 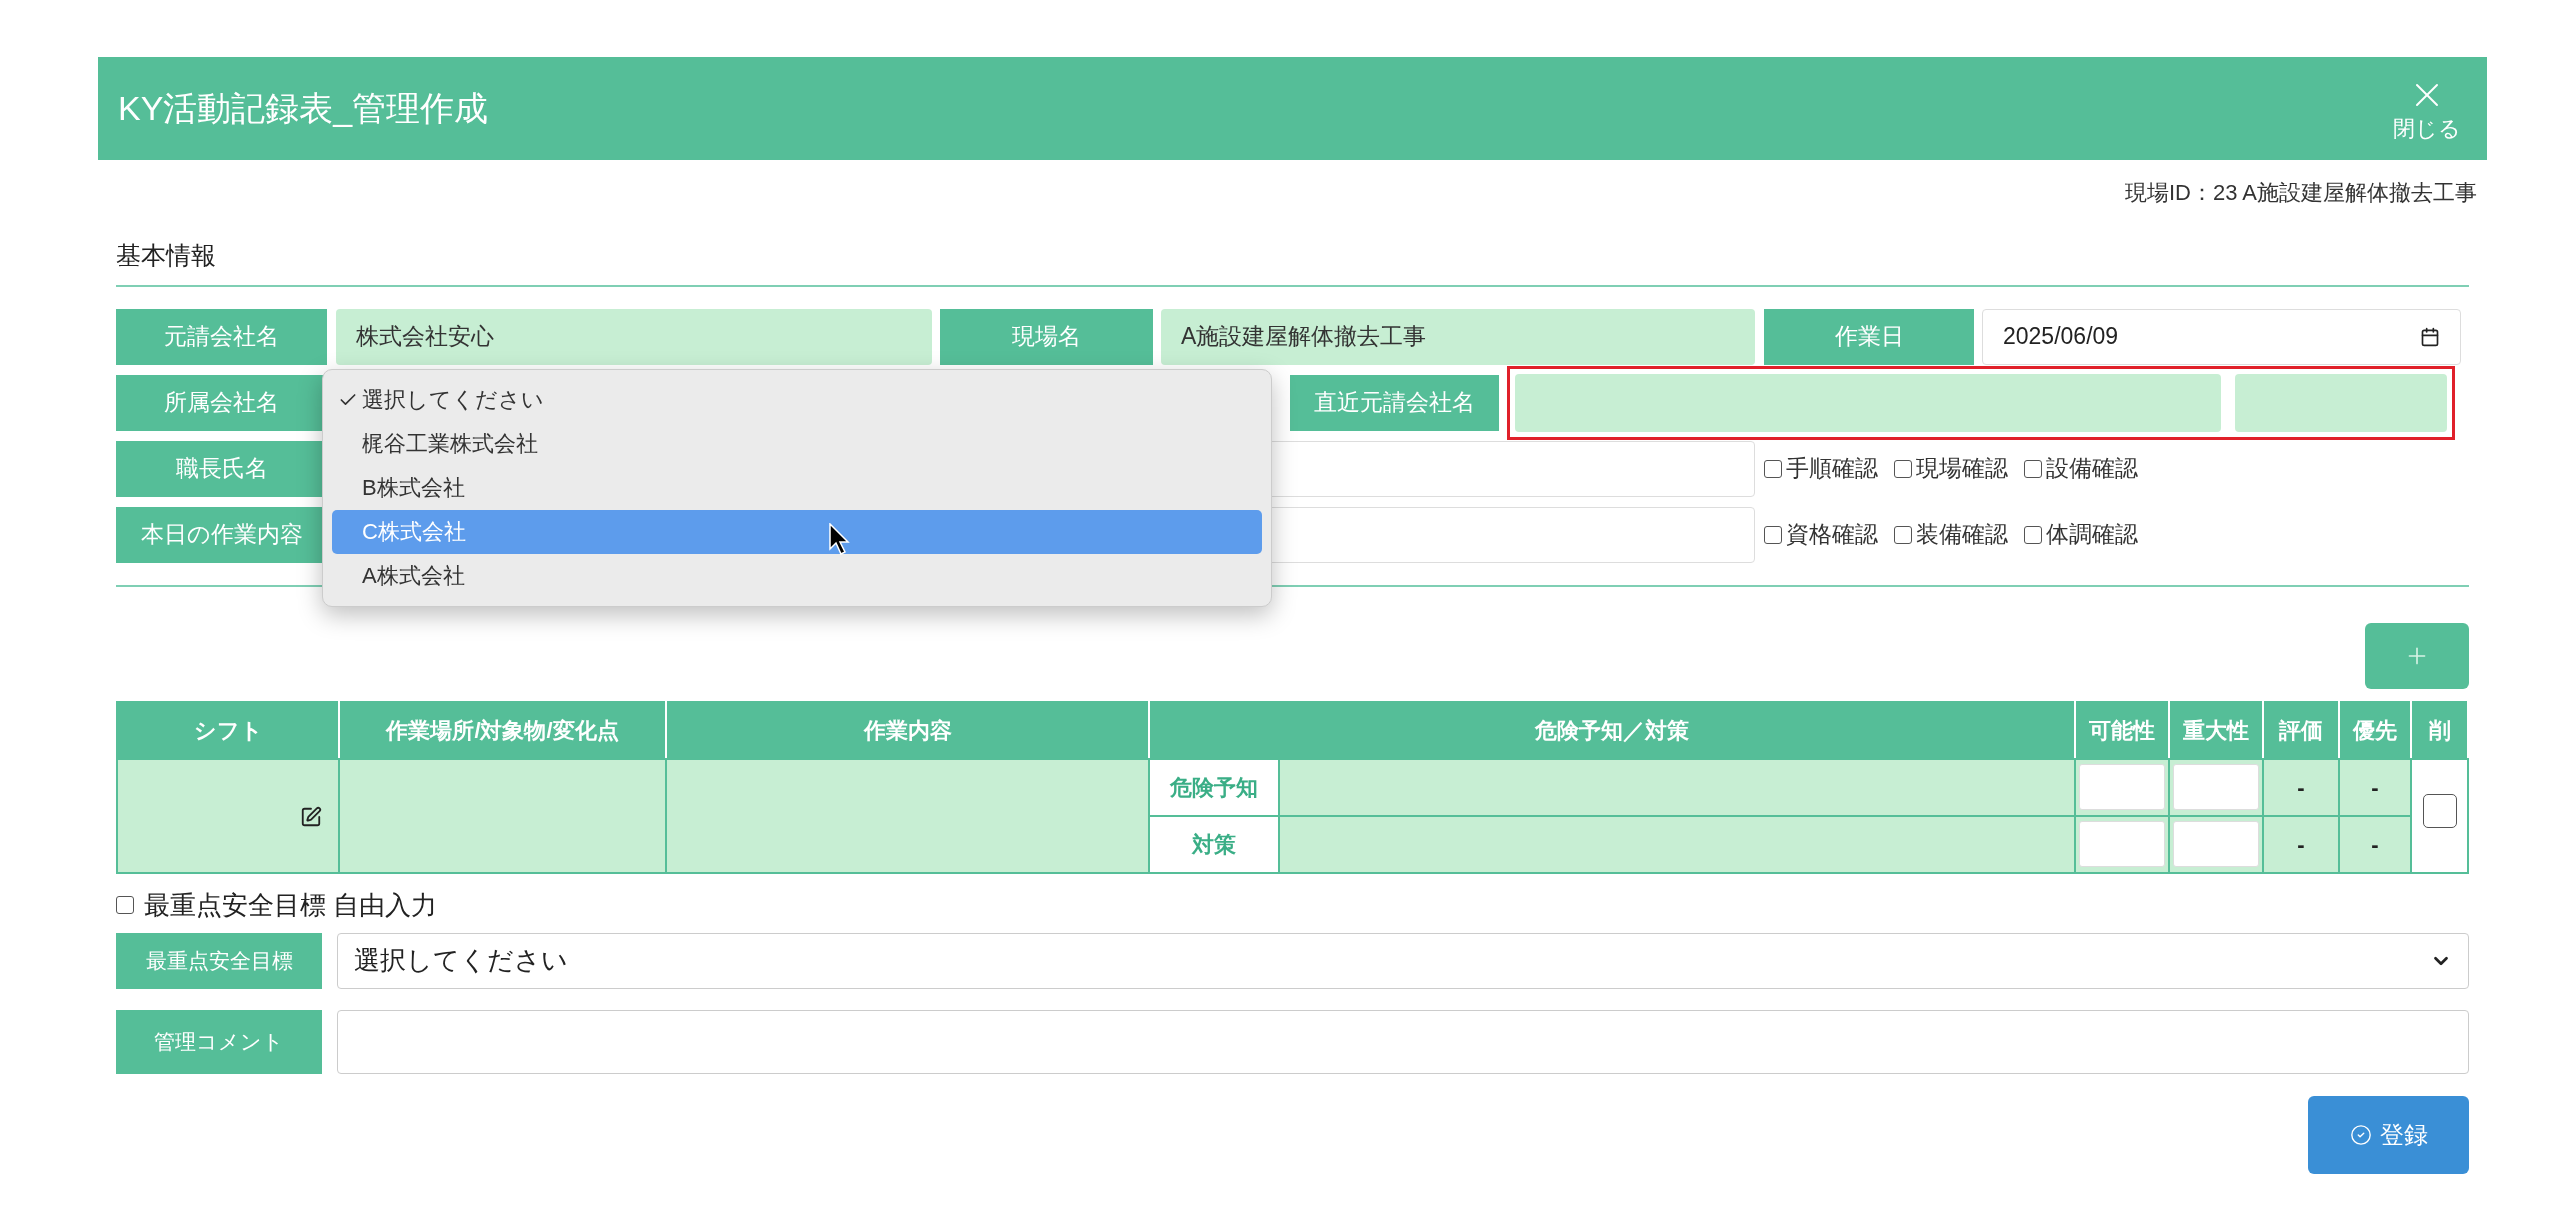 I want to click on check-circle-icon, so click(x=2360, y=1134).